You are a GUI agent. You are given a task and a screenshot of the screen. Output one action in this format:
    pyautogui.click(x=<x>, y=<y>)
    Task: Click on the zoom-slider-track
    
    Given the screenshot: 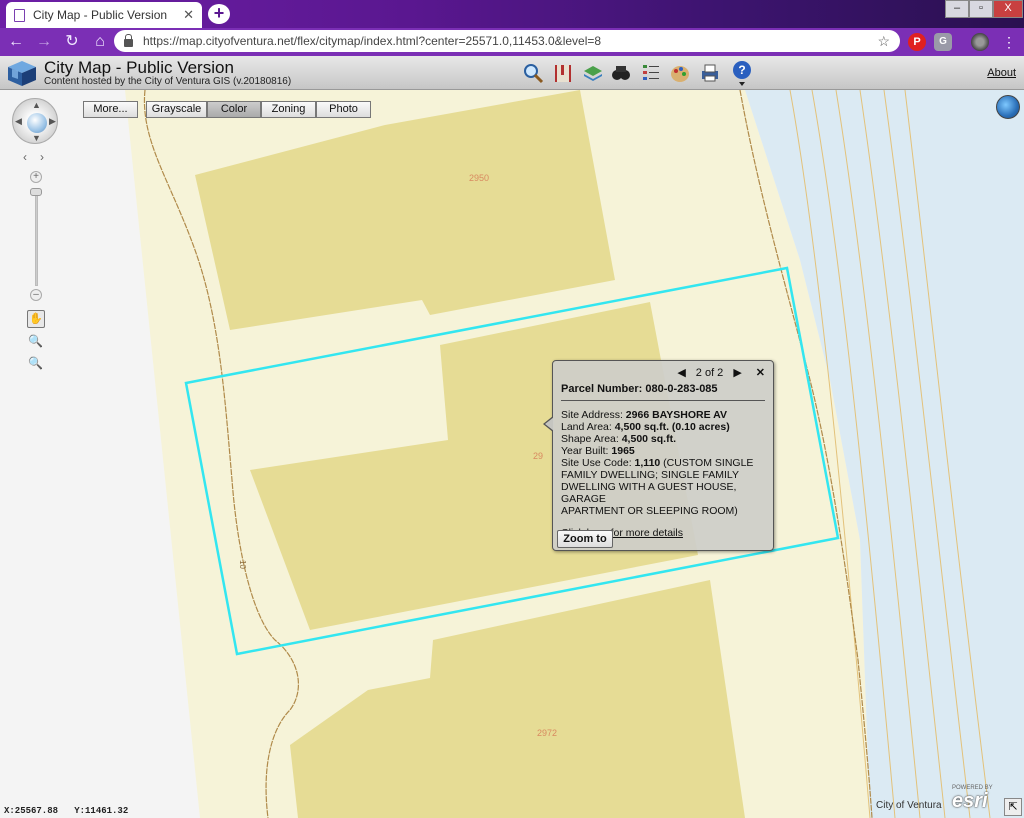 What is the action you would take?
    pyautogui.click(x=36, y=237)
    